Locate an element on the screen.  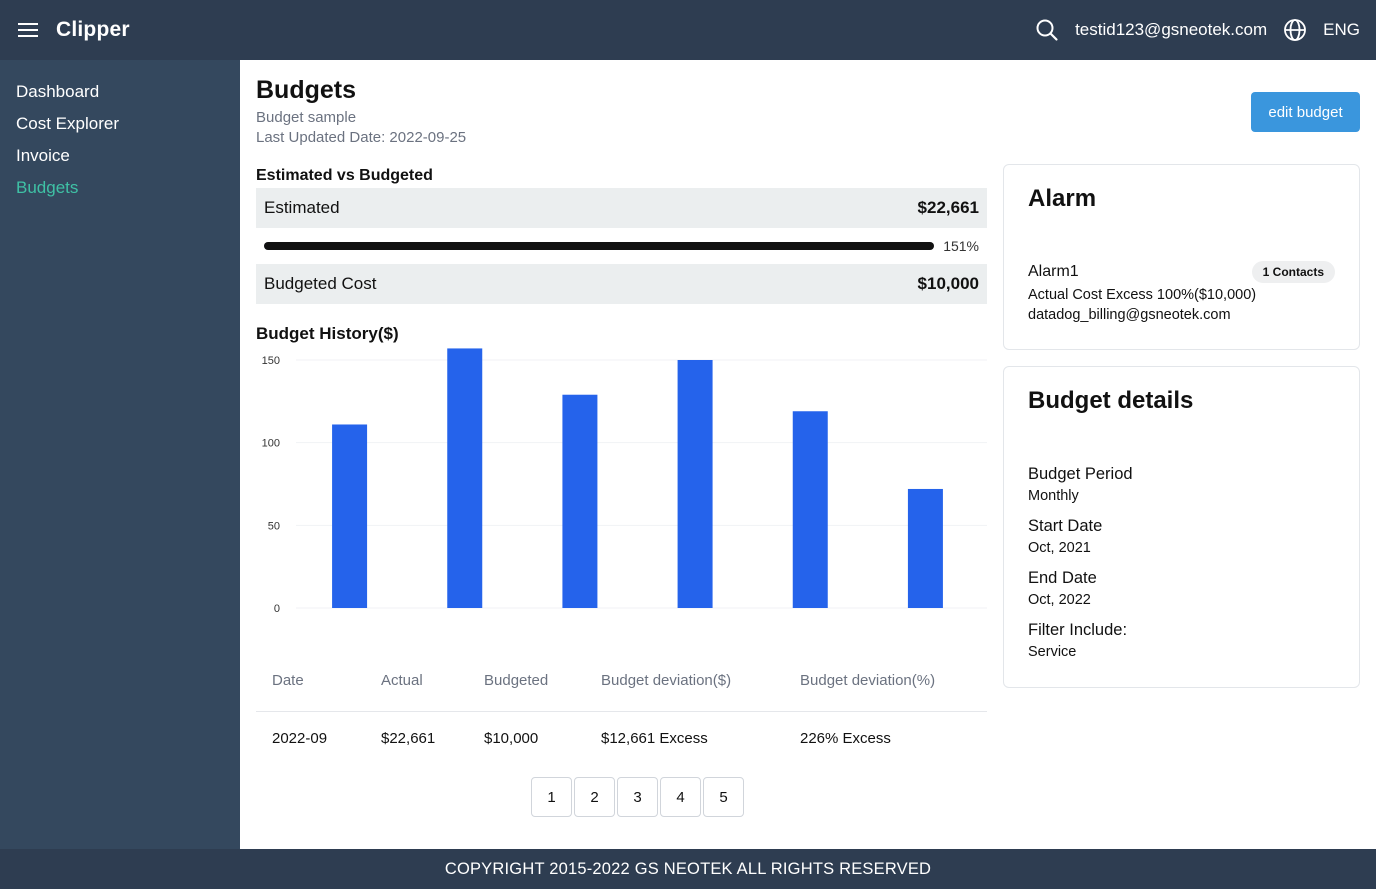
alarm-email: datadog_billing@gsneotek.com is located at coordinates (1129, 315).